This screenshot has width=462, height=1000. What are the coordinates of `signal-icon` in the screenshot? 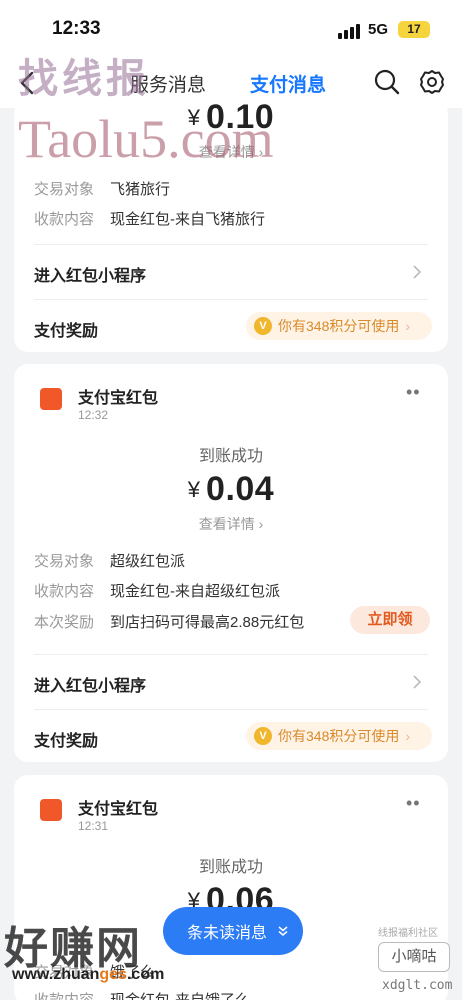 It's located at (349, 31).